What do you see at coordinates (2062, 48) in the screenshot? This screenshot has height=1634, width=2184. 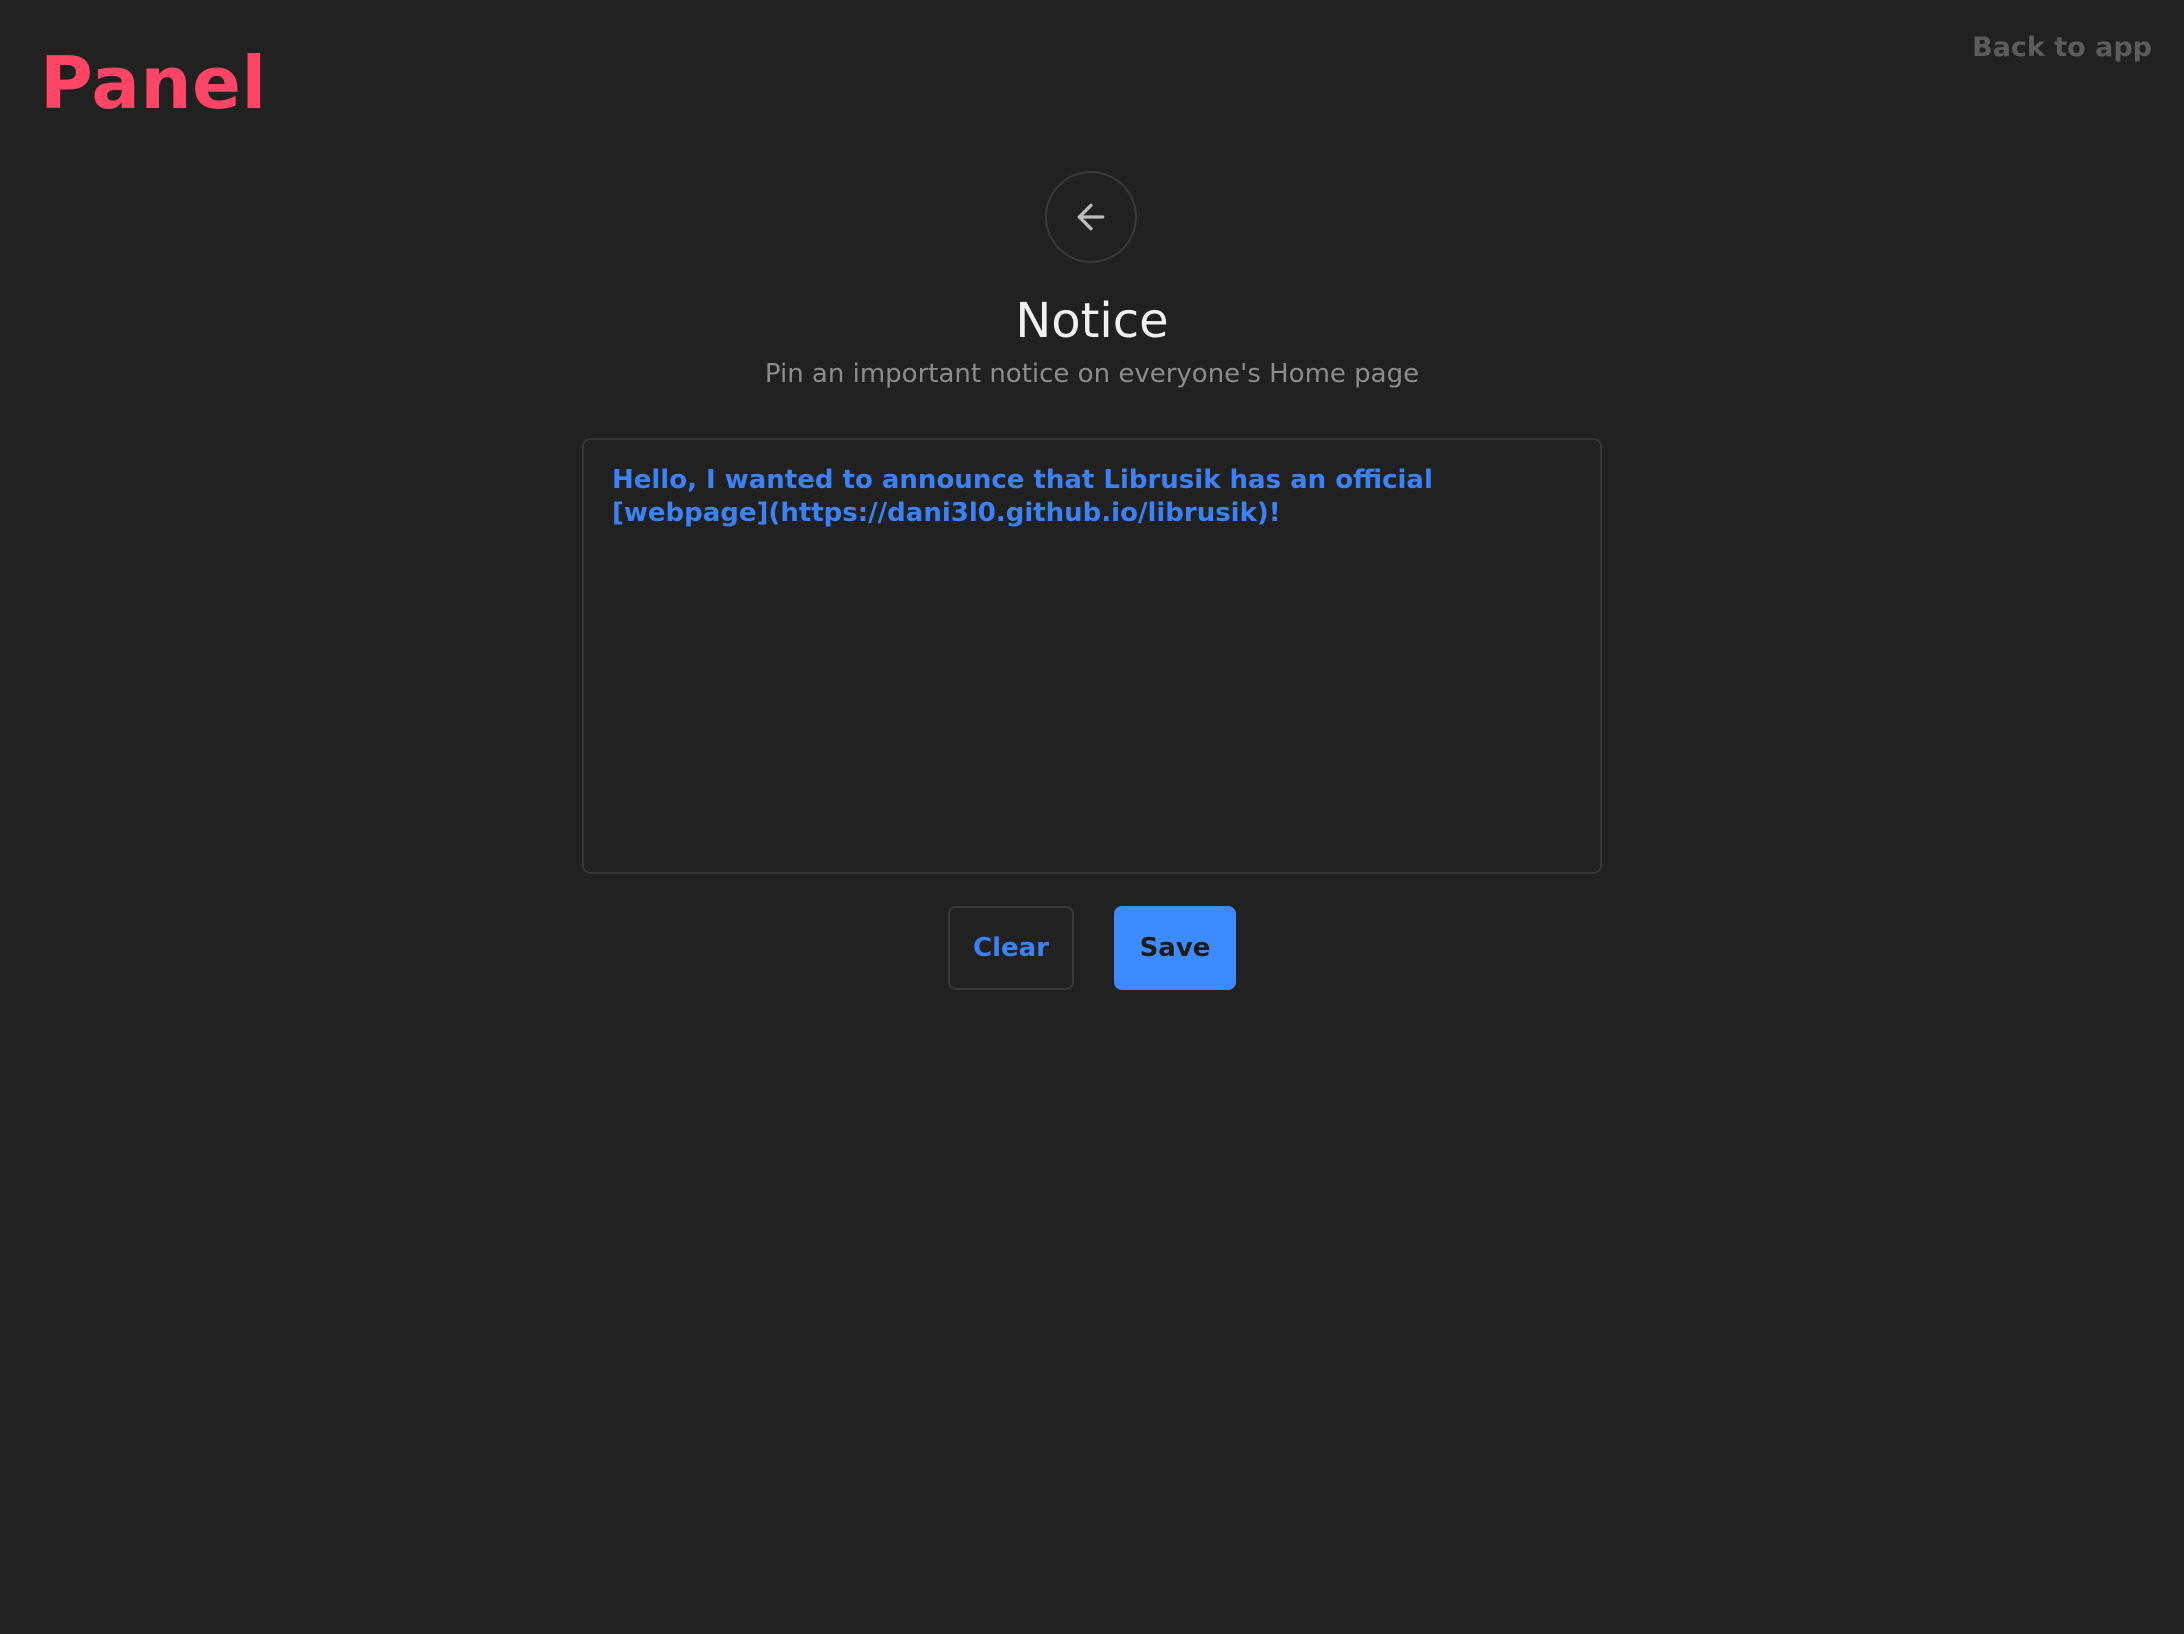 I see `back-to-app-link: Back to app` at bounding box center [2062, 48].